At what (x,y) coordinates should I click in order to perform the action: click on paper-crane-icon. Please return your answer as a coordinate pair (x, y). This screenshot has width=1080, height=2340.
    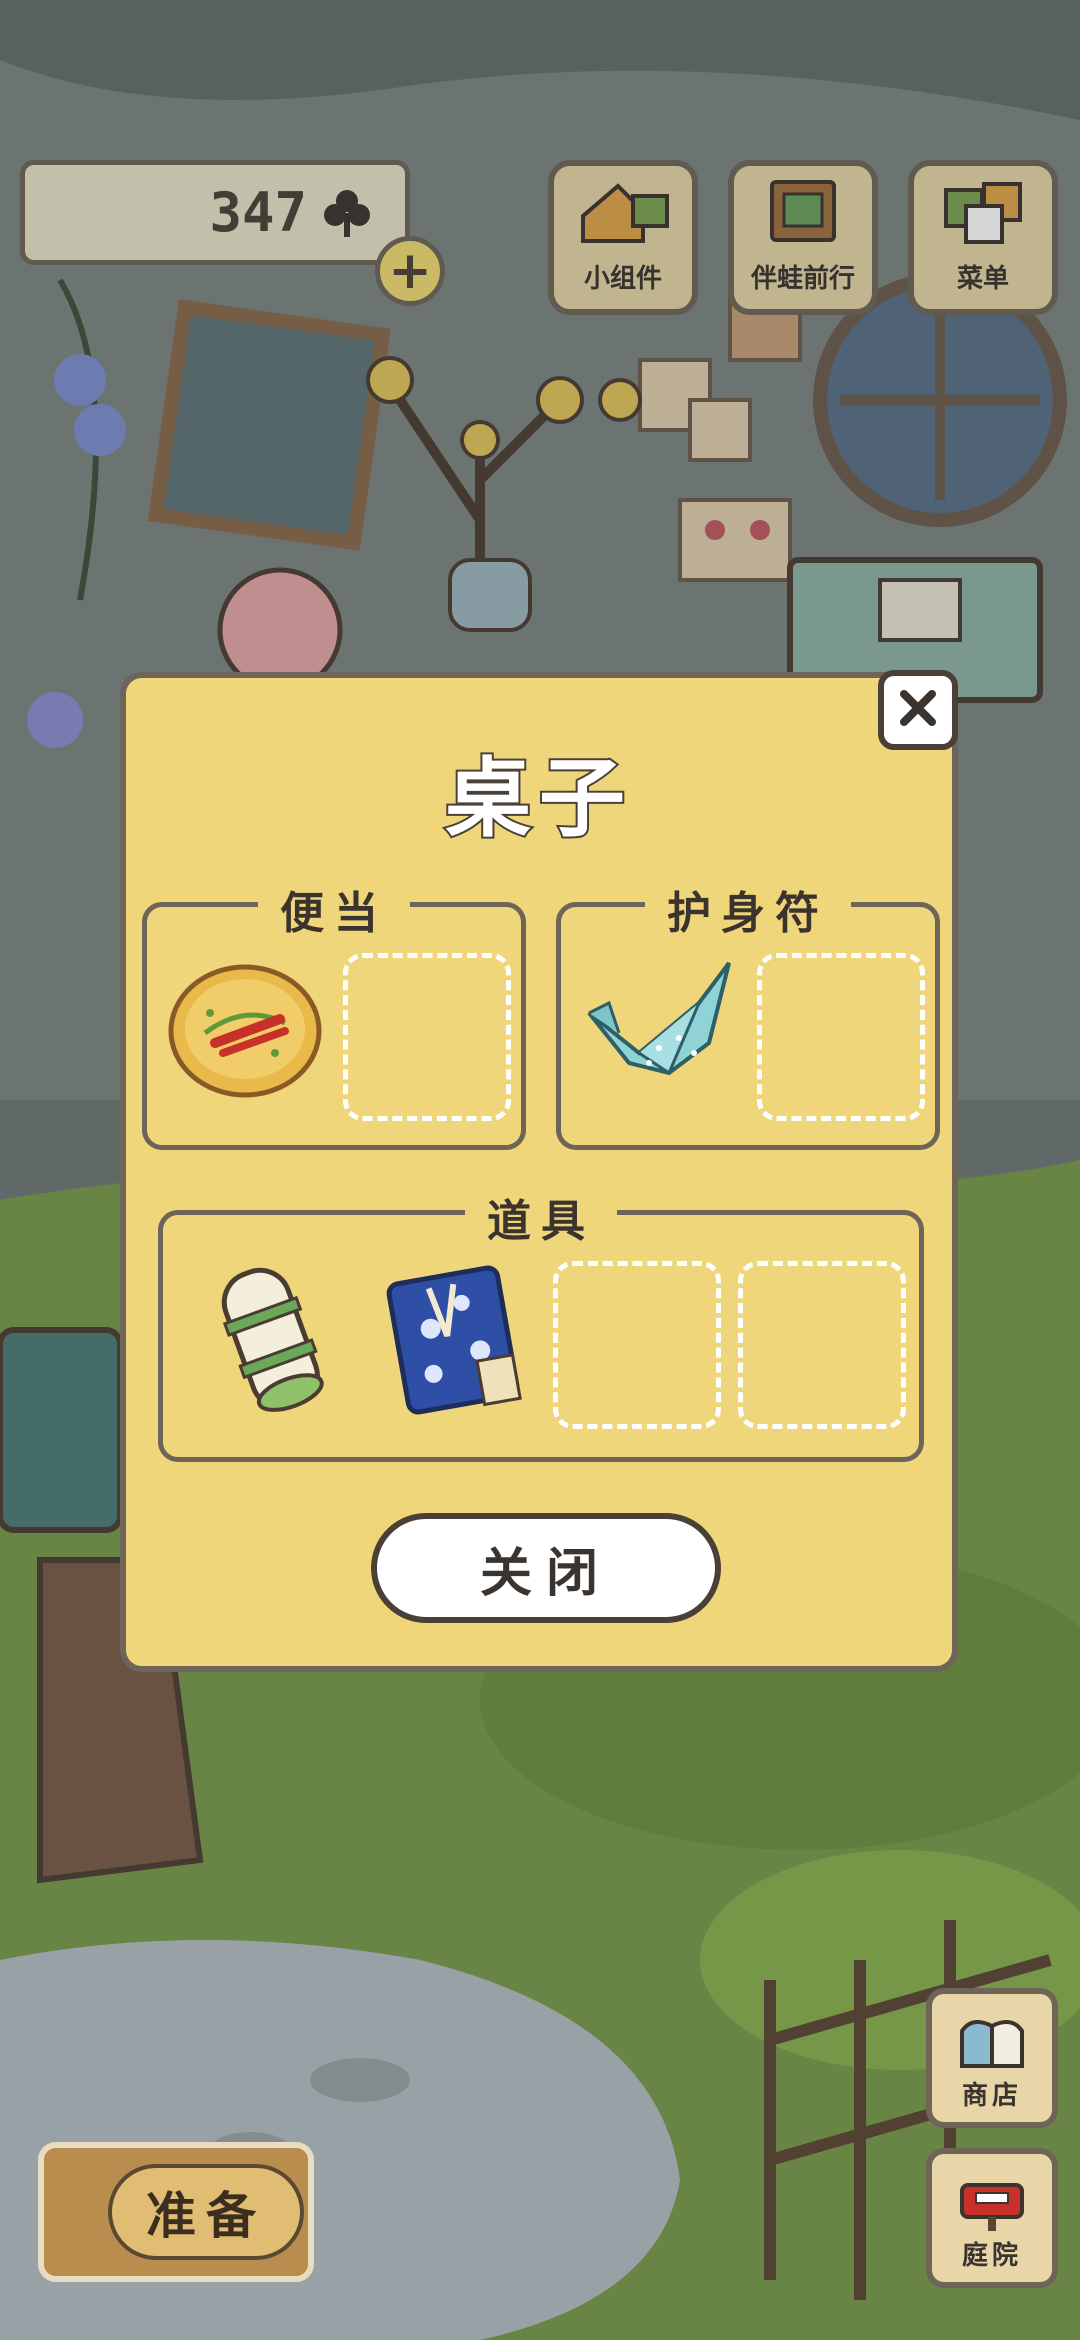
    Looking at the image, I should click on (659, 1018).